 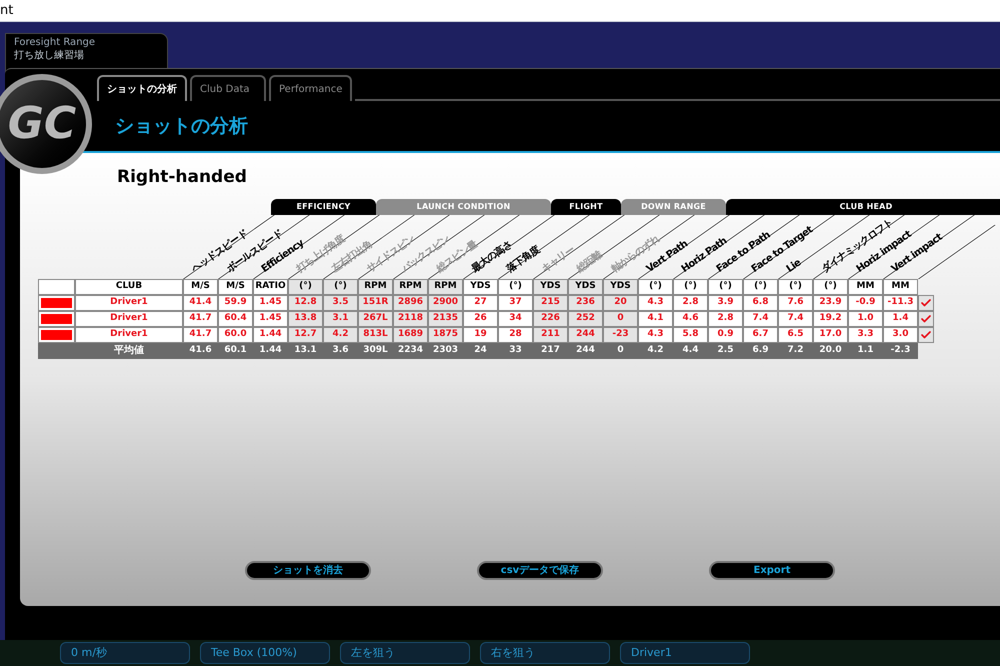 I want to click on table-cell: 1.4, so click(x=900, y=318).